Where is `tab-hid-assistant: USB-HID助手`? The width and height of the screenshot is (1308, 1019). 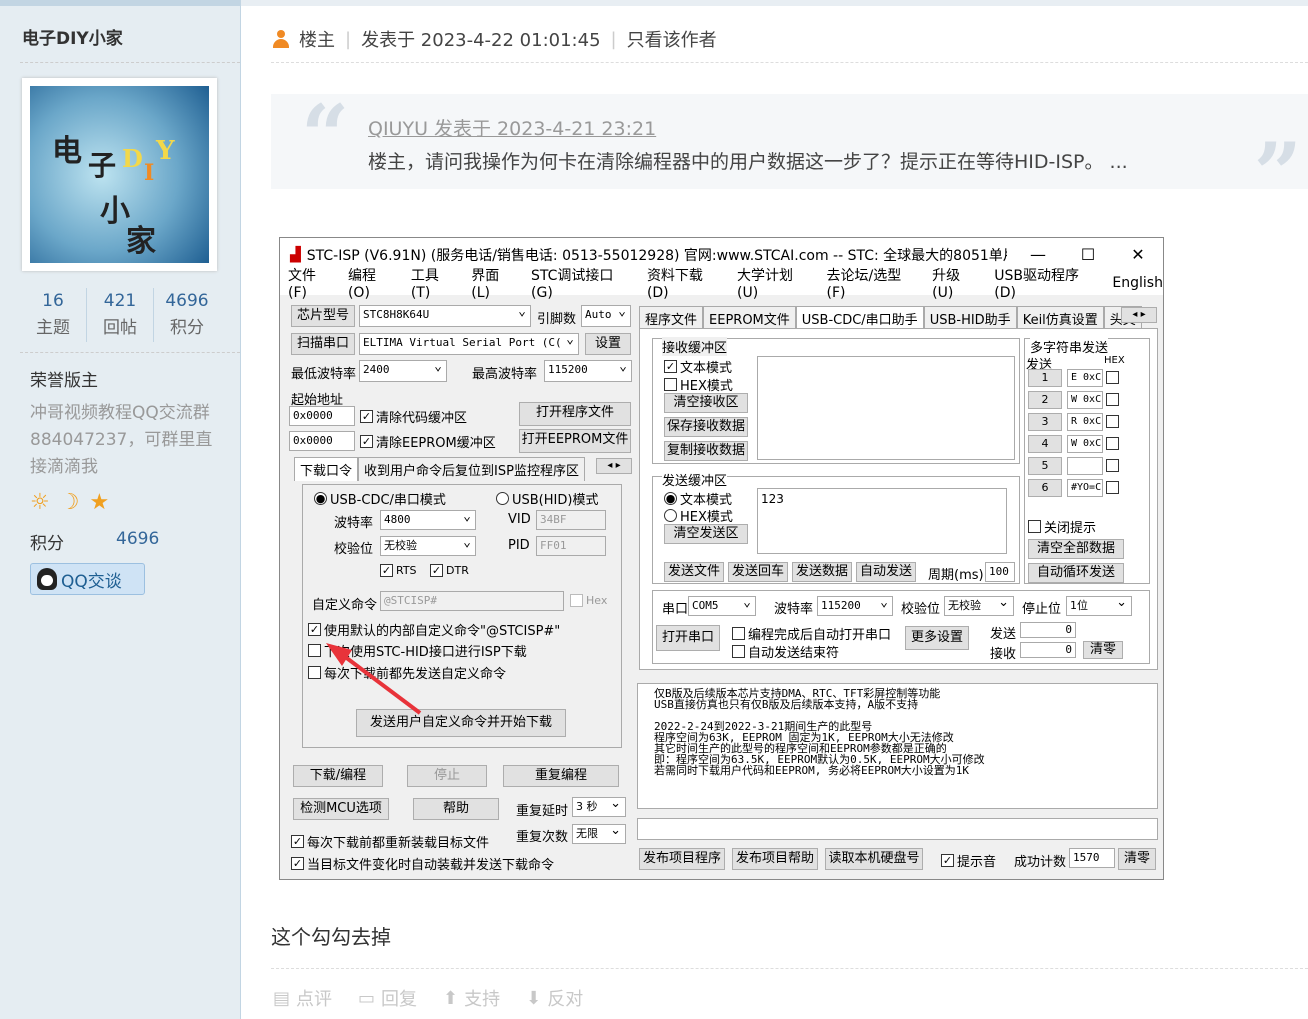 tab-hid-assistant: USB-HID助手 is located at coordinates (970, 318).